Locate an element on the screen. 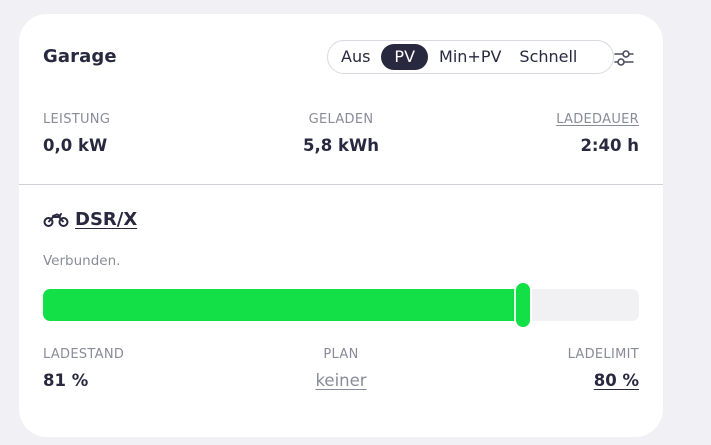  soc-progress-bar is located at coordinates (341, 305).